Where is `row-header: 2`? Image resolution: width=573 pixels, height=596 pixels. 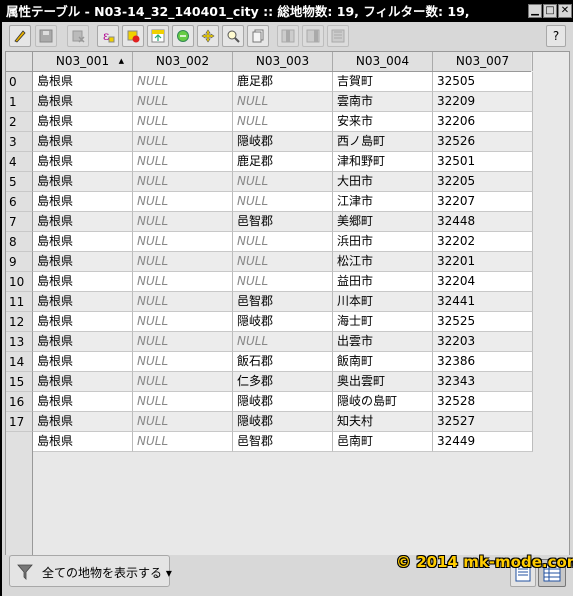
row-header: 2 is located at coordinates (19, 122).